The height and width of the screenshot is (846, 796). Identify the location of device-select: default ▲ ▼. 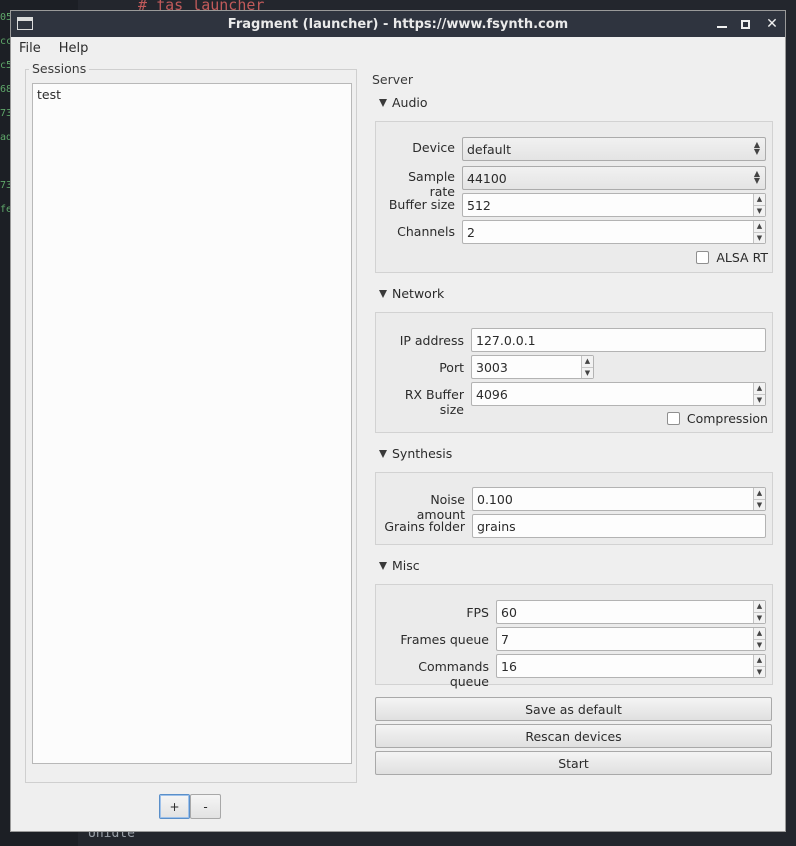
(614, 149).